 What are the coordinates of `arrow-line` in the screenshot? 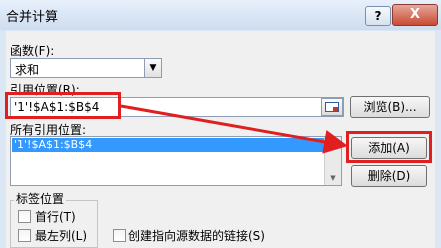 It's located at (234, 129).